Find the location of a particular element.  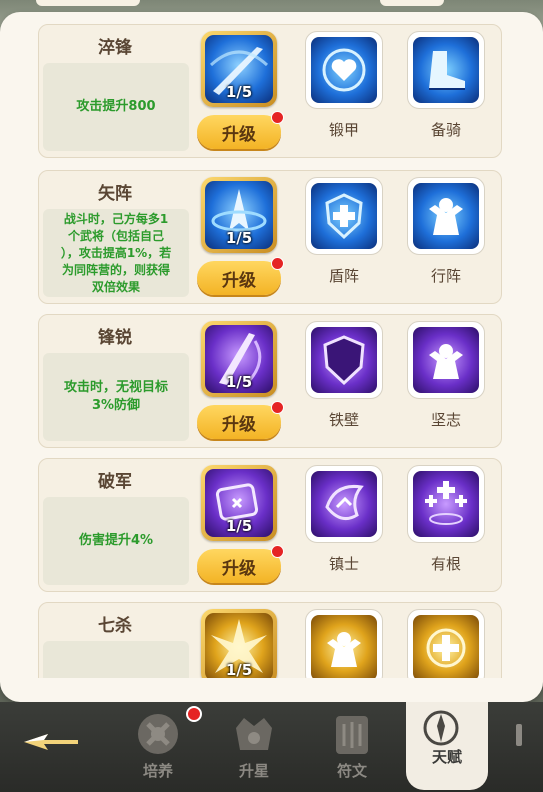

bottom-nav-bar: 培养 升星 符文 天赋 is located at coordinates (271, 747).